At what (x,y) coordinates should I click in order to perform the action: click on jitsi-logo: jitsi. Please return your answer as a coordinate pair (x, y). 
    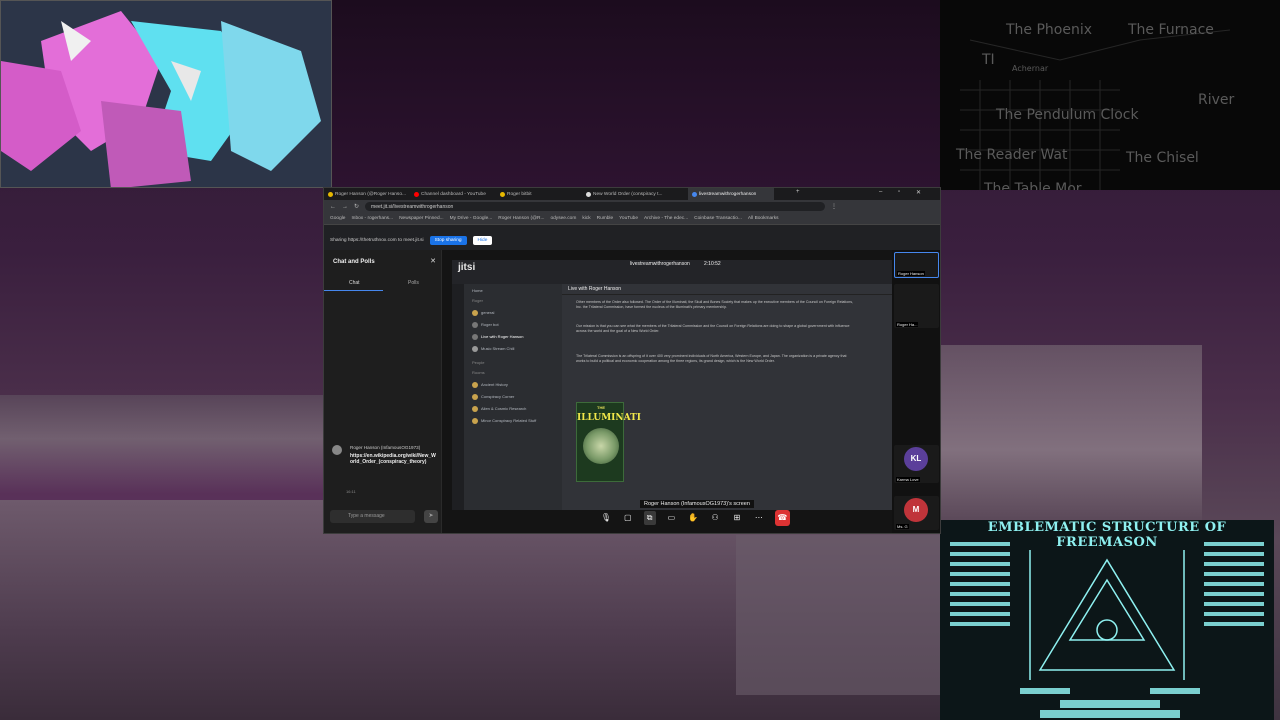
    Looking at the image, I should click on (467, 267).